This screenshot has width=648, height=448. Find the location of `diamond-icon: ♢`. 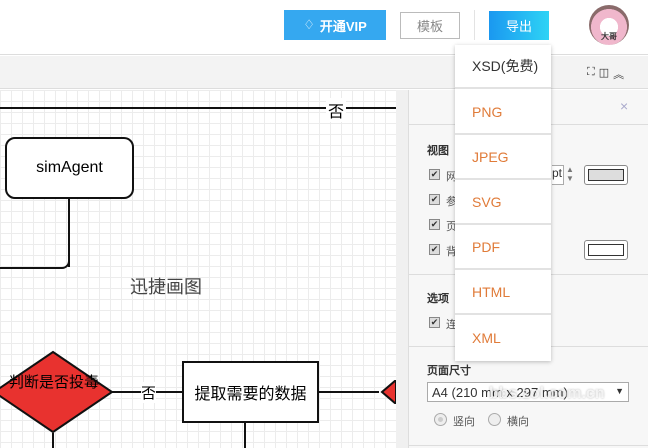

diamond-icon: ♢ is located at coordinates (309, 24).